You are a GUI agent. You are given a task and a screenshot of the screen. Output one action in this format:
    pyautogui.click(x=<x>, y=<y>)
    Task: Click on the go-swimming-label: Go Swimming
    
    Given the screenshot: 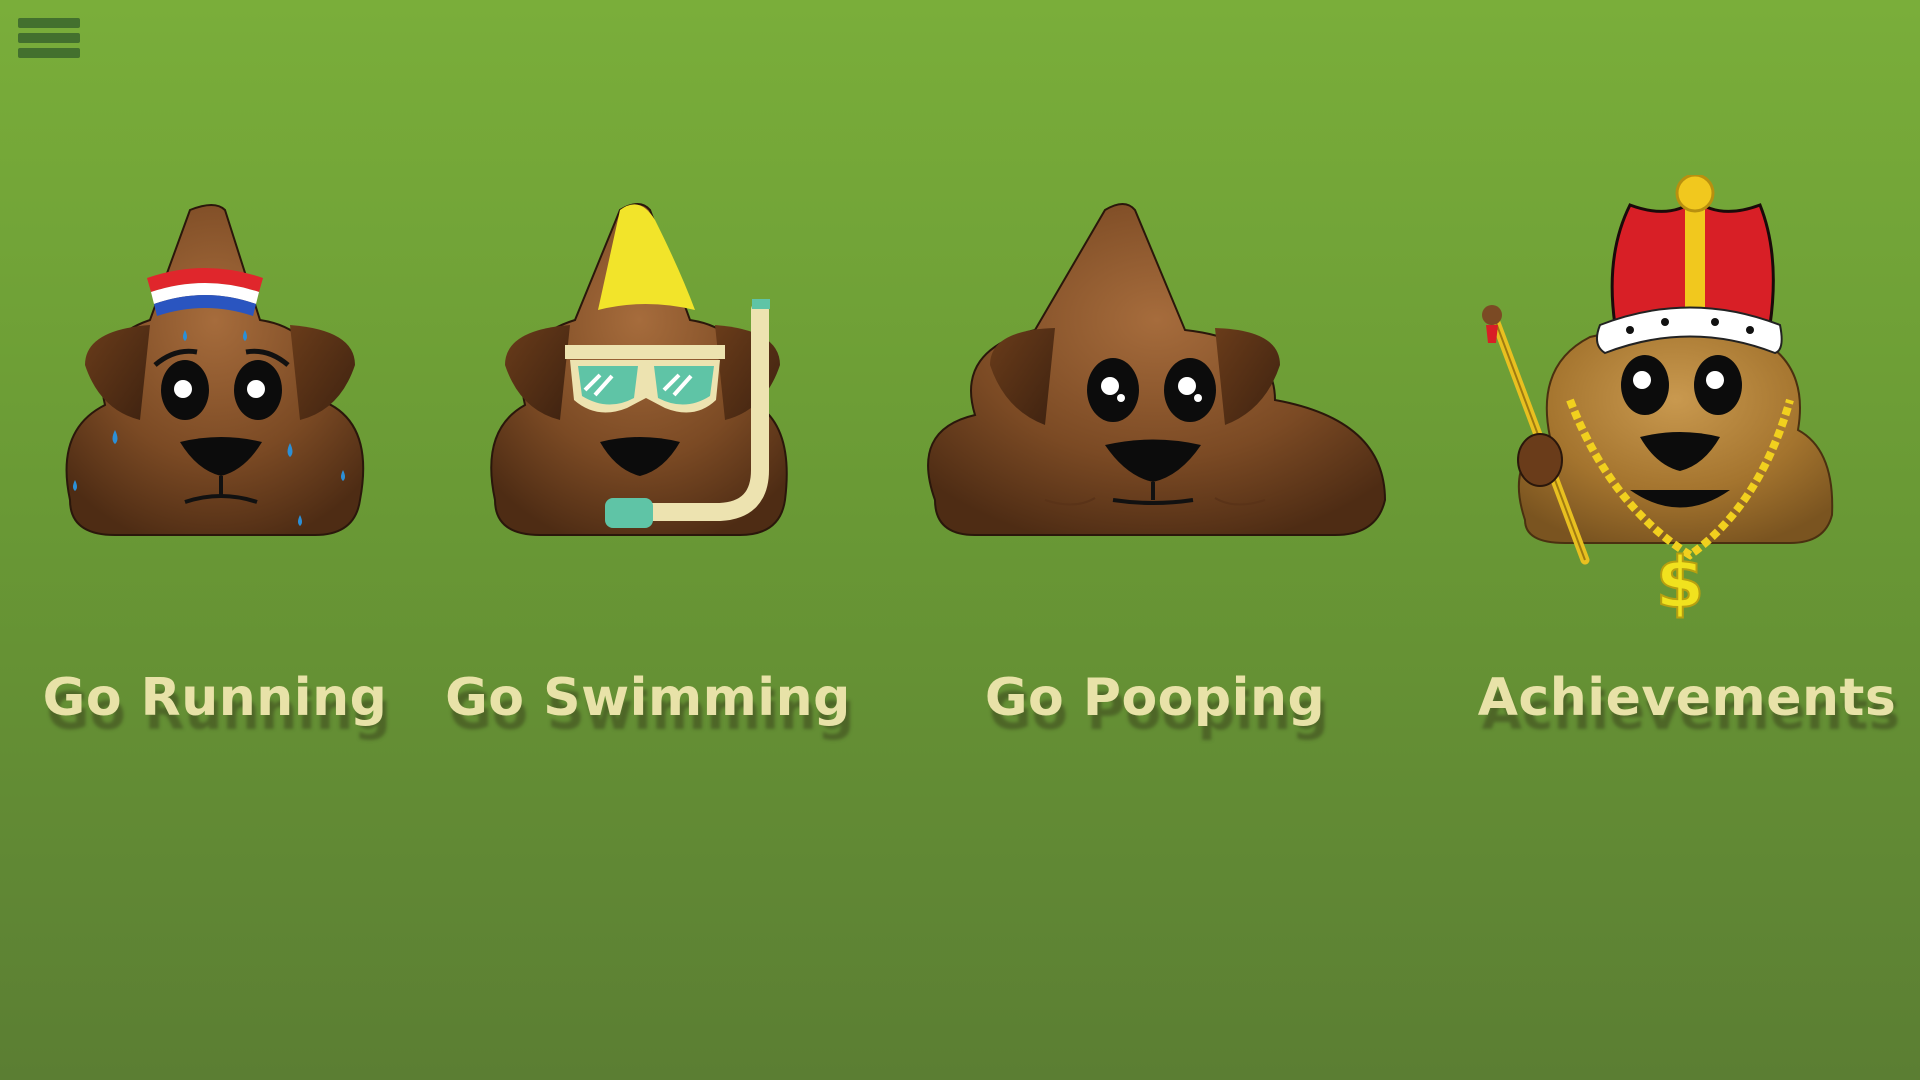 What is the action you would take?
    pyautogui.click(x=648, y=698)
    